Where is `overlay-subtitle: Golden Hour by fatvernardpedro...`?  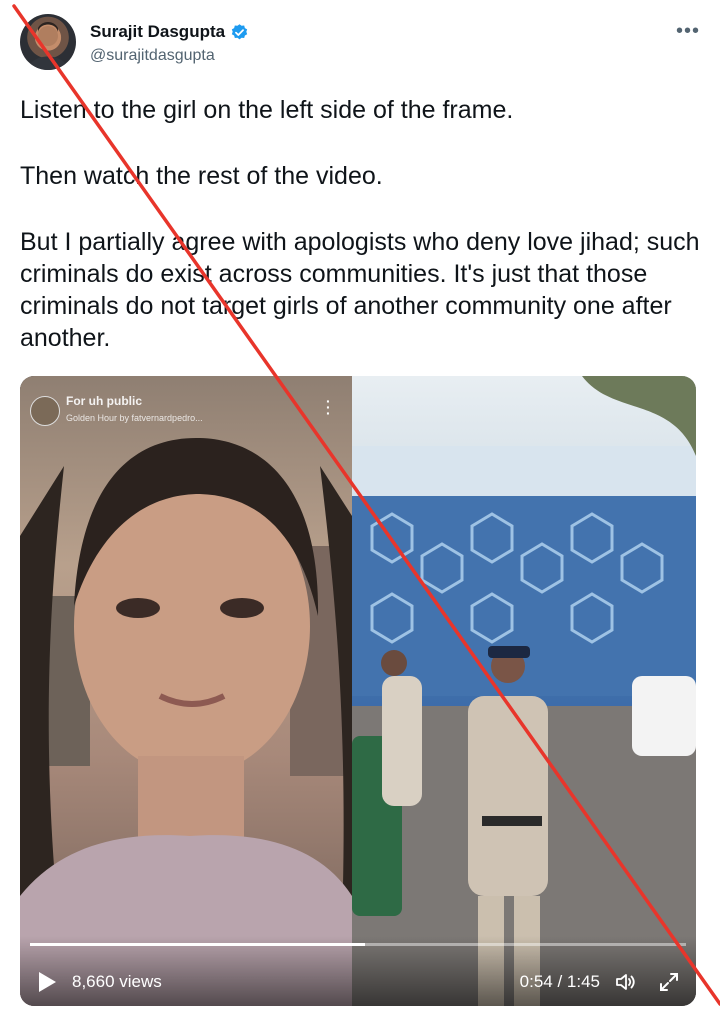
overlay-subtitle: Golden Hour by fatvernardpedro... is located at coordinates (134, 418).